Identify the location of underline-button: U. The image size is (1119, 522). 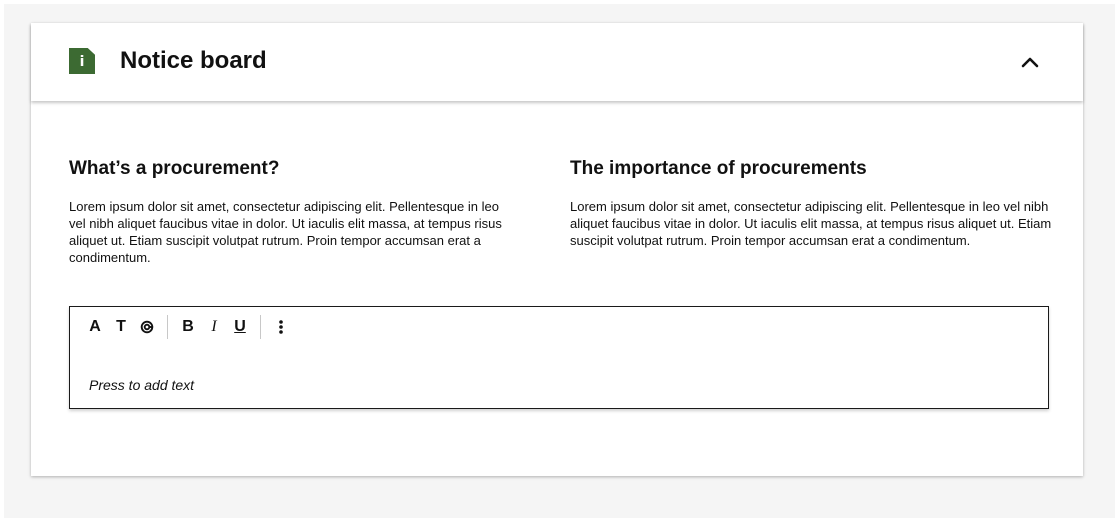
(240, 327).